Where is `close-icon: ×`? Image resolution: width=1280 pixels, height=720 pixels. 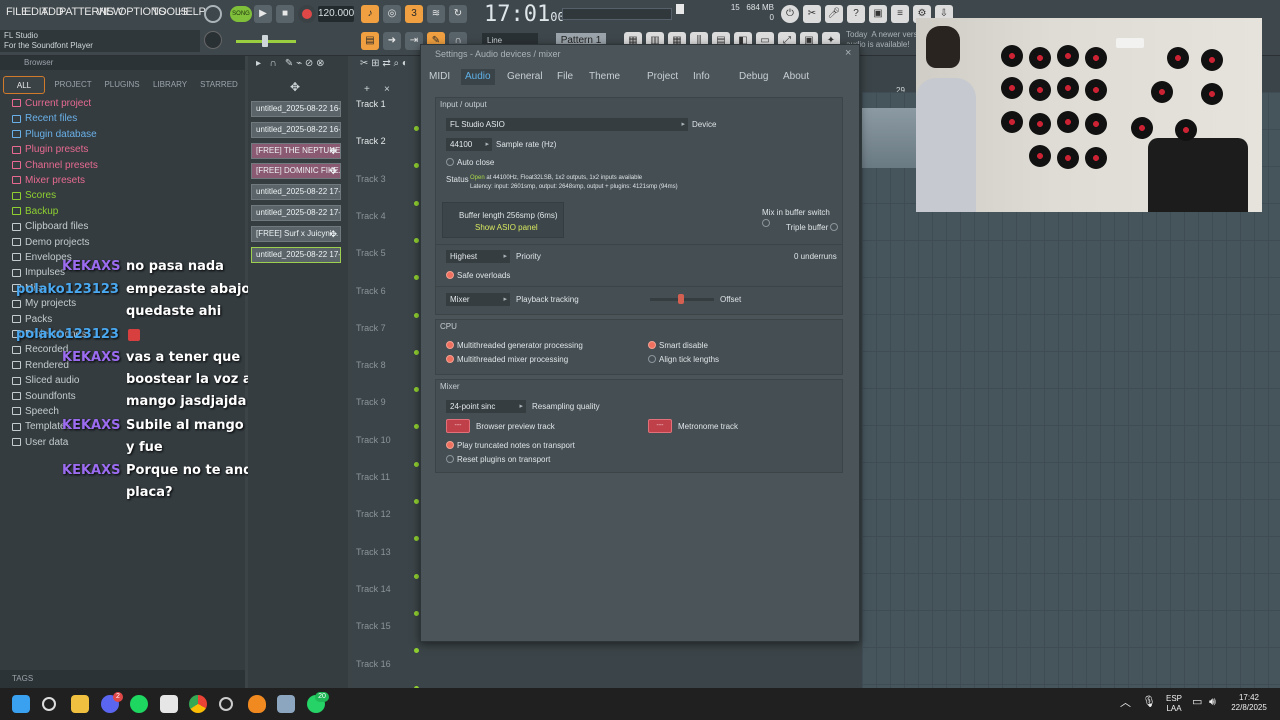 close-icon: × is located at coordinates (848, 53).